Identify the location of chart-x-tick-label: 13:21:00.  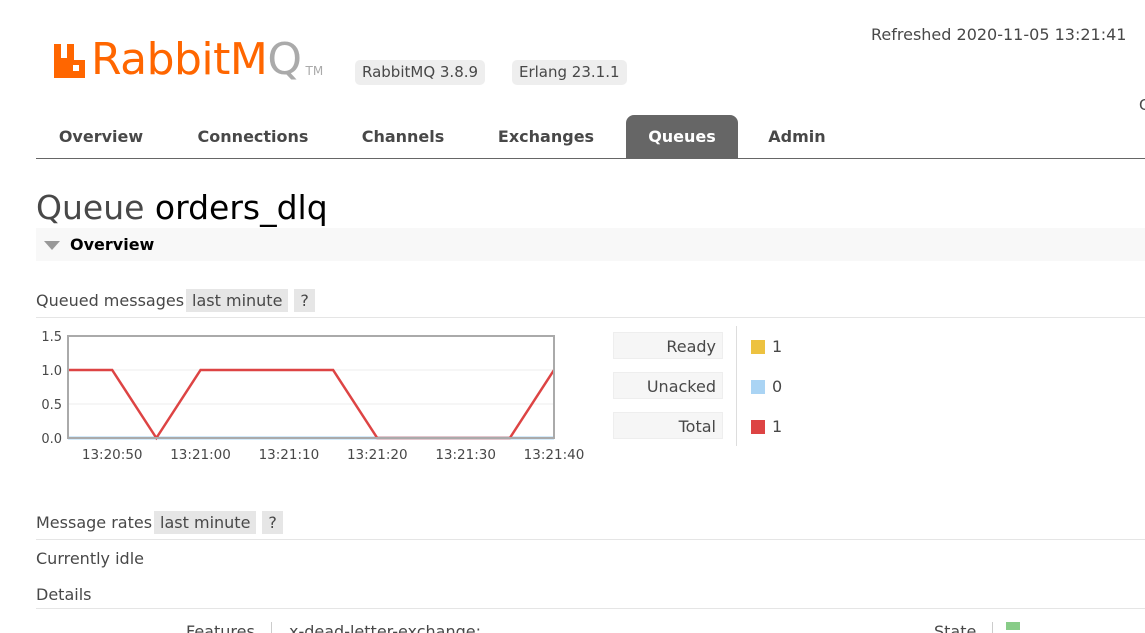
(200, 455).